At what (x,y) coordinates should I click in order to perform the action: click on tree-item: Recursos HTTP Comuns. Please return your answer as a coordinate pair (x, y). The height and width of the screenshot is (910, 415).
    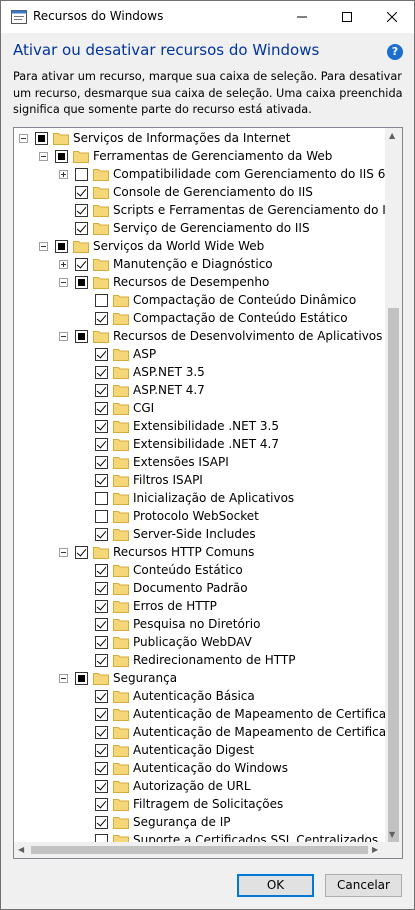
    Looking at the image, I should click on (199, 553).